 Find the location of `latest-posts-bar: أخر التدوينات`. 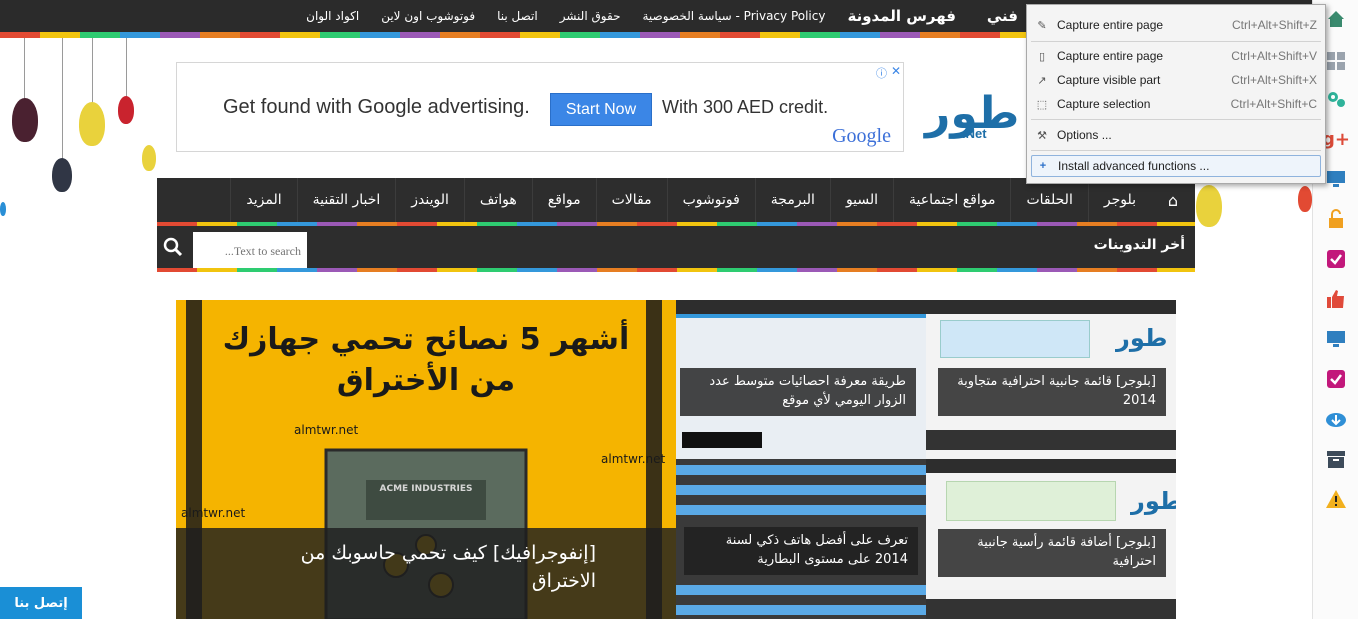

latest-posts-bar: أخر التدوينات is located at coordinates (676, 248).